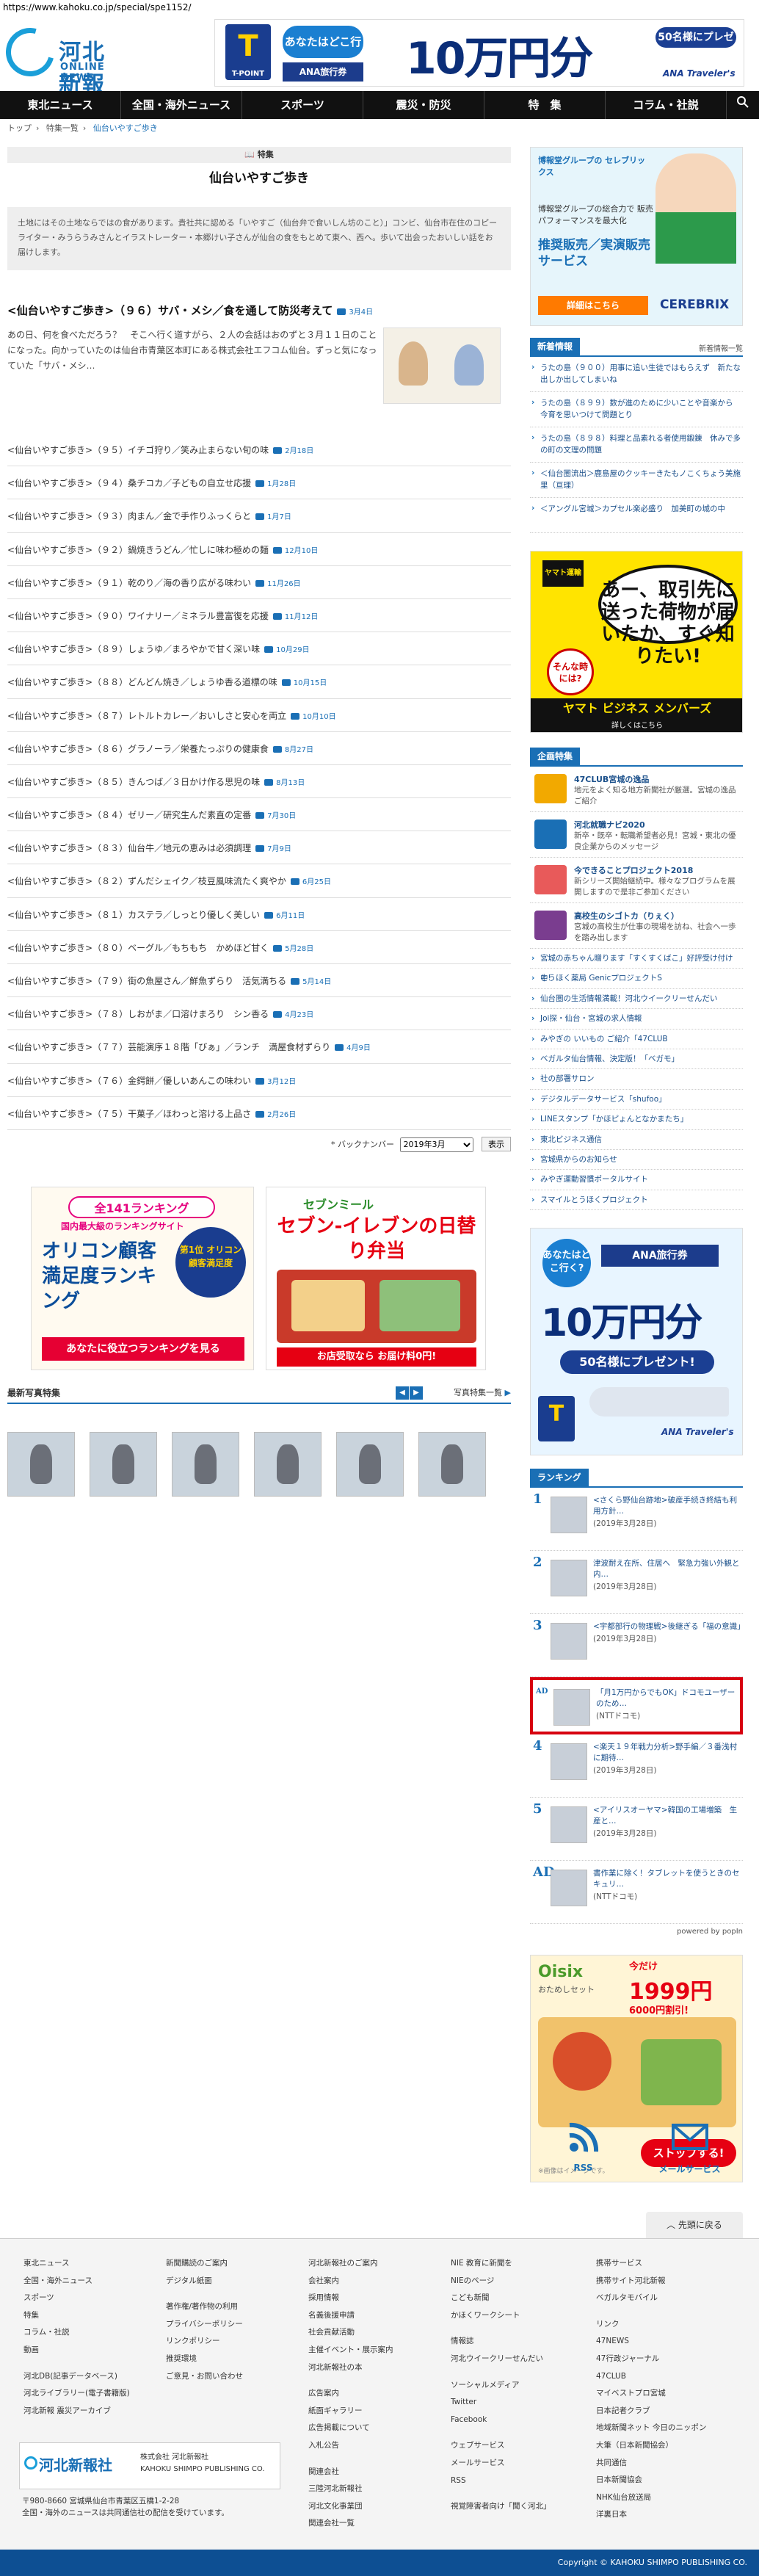 This screenshot has height=2576, width=759. What do you see at coordinates (636, 480) in the screenshot?
I see `news-item: ＜仙台圏流出＞鹿島屋のクッキーきたもノこくちょう美施里（亘理）` at bounding box center [636, 480].